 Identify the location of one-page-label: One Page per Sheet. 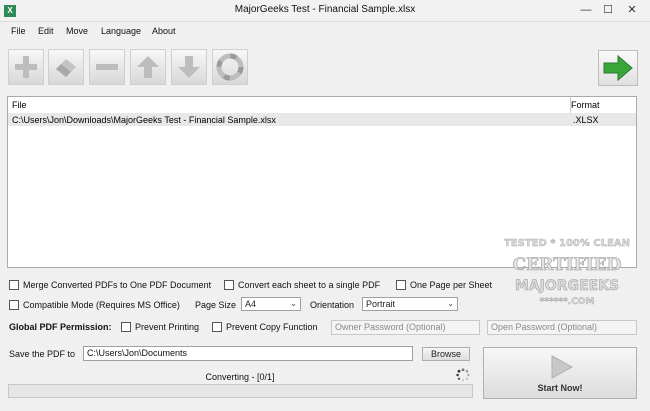
(451, 285).